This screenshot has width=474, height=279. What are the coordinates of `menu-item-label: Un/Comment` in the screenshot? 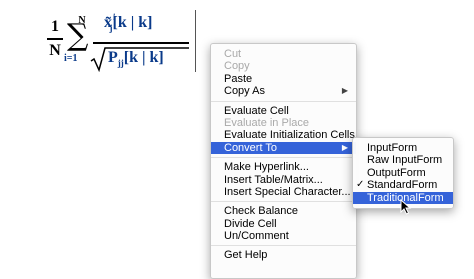 It's located at (256, 236).